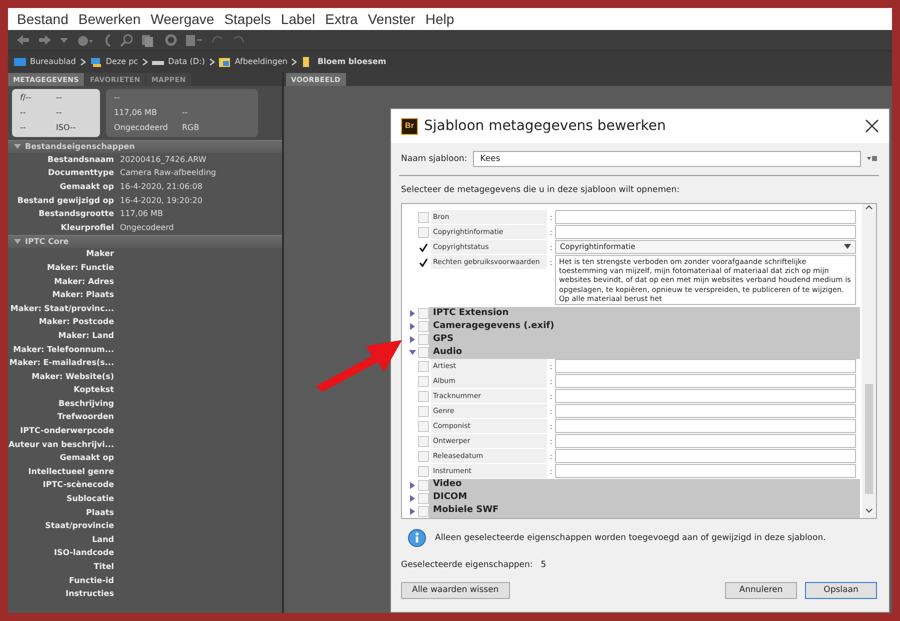  Describe the element at coordinates (47, 242) in the screenshot. I see `section-title: IPTC Core` at that location.